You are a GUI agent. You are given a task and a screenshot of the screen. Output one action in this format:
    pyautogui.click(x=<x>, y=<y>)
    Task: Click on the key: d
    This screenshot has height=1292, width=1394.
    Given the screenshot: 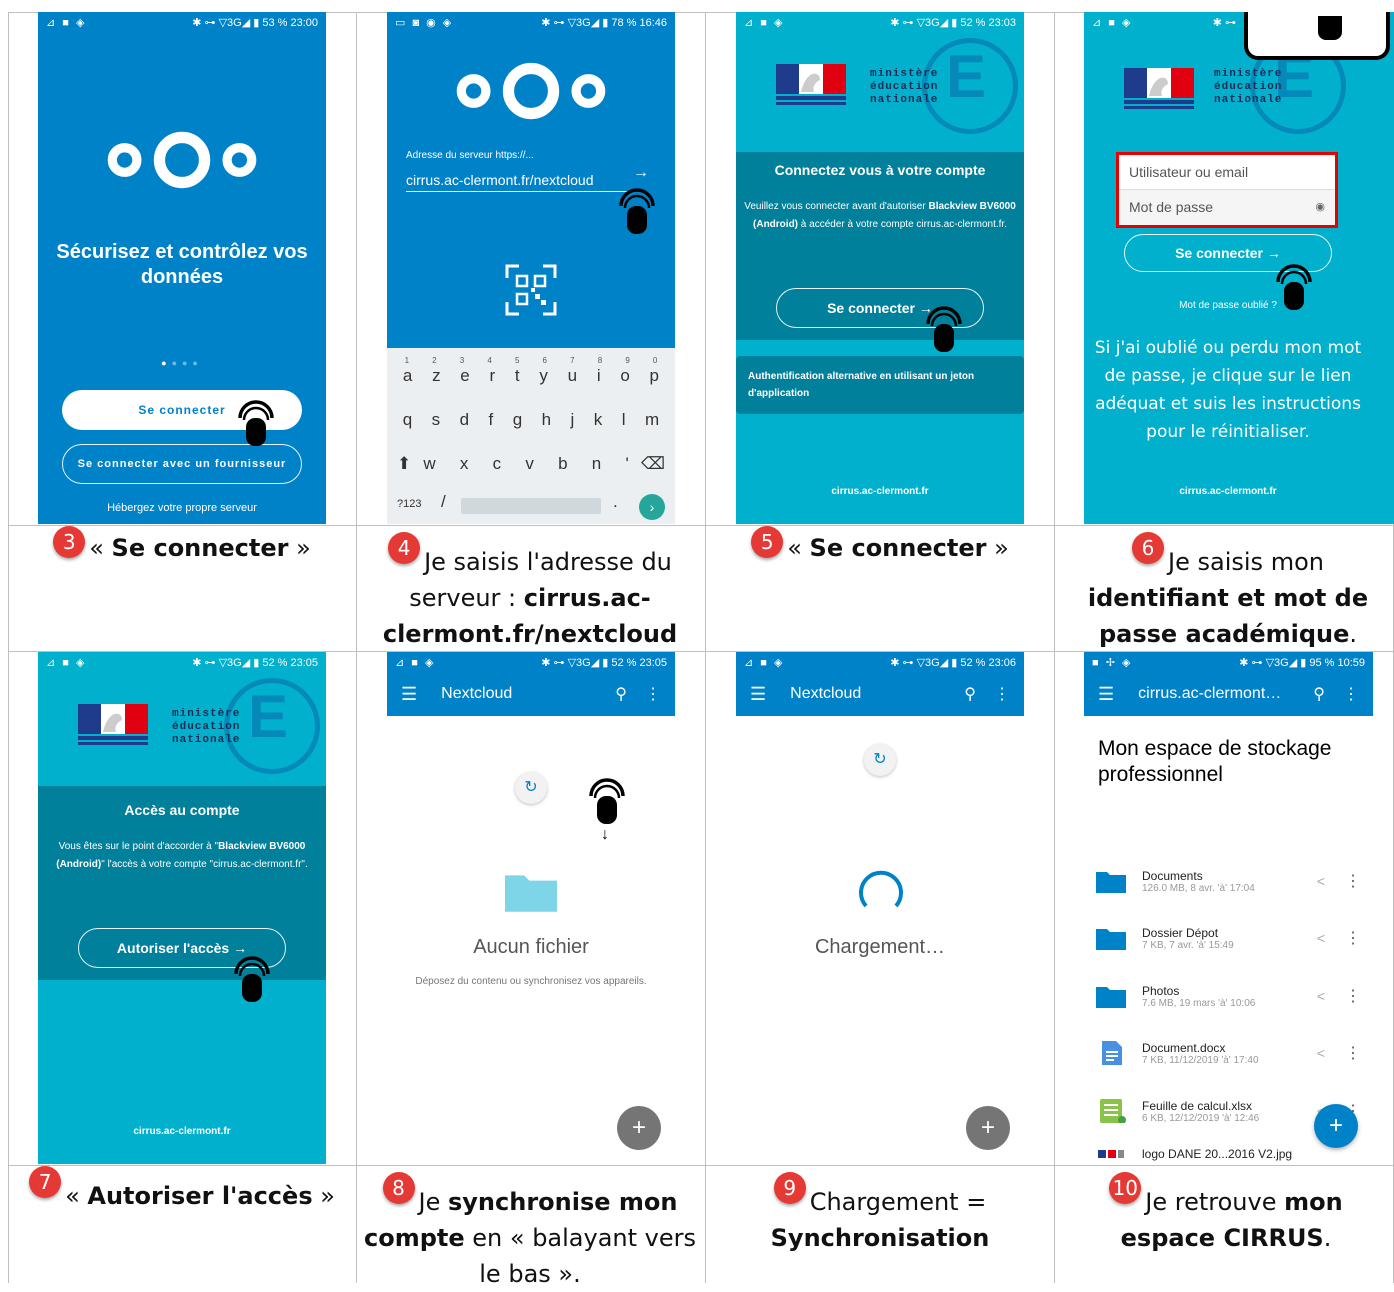 What is the action you would take?
    pyautogui.click(x=464, y=420)
    